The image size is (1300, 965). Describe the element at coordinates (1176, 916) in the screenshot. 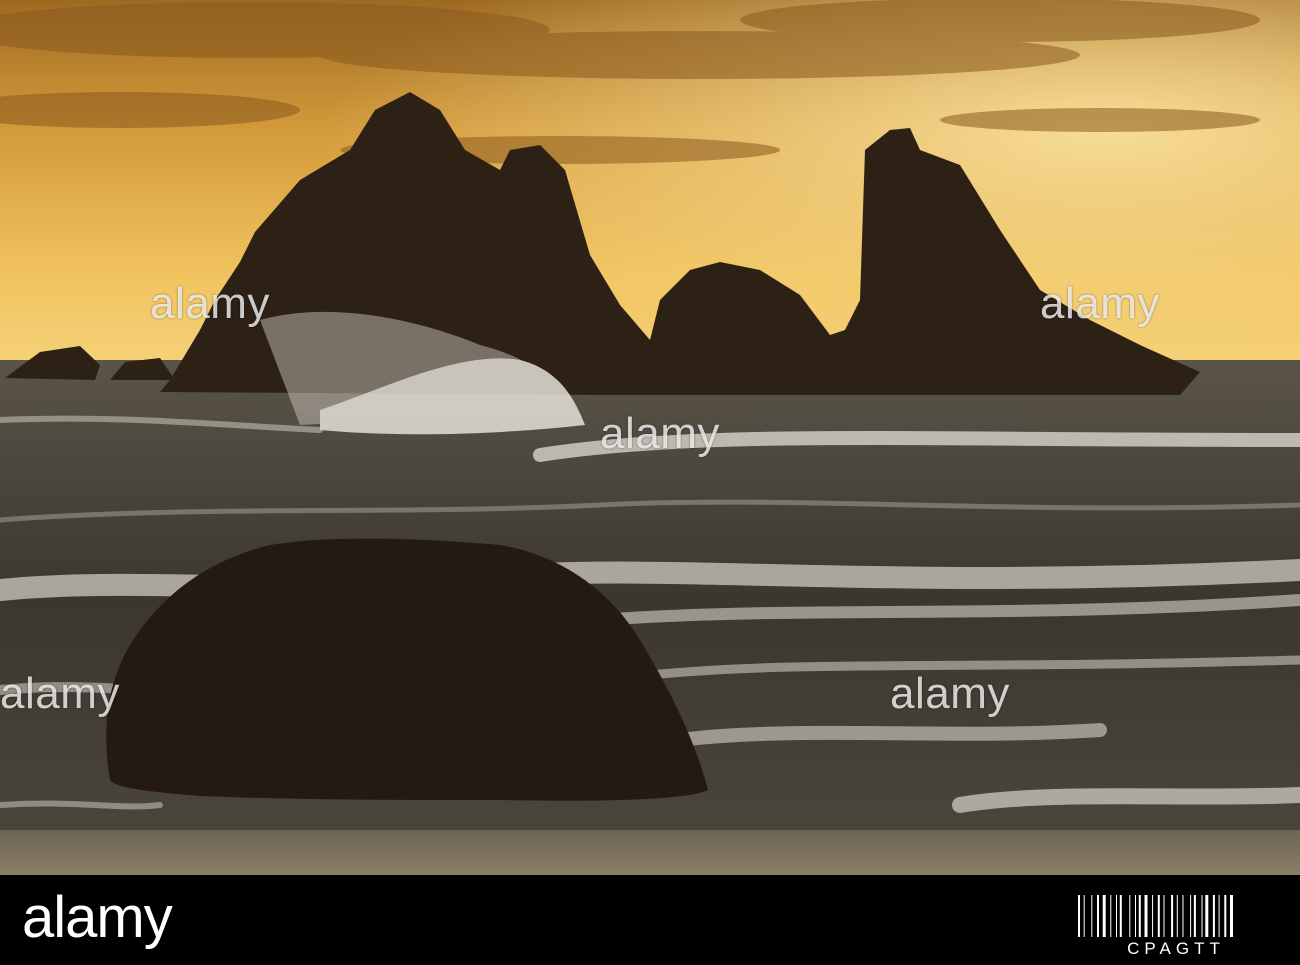

I see `barcode-icon` at that location.